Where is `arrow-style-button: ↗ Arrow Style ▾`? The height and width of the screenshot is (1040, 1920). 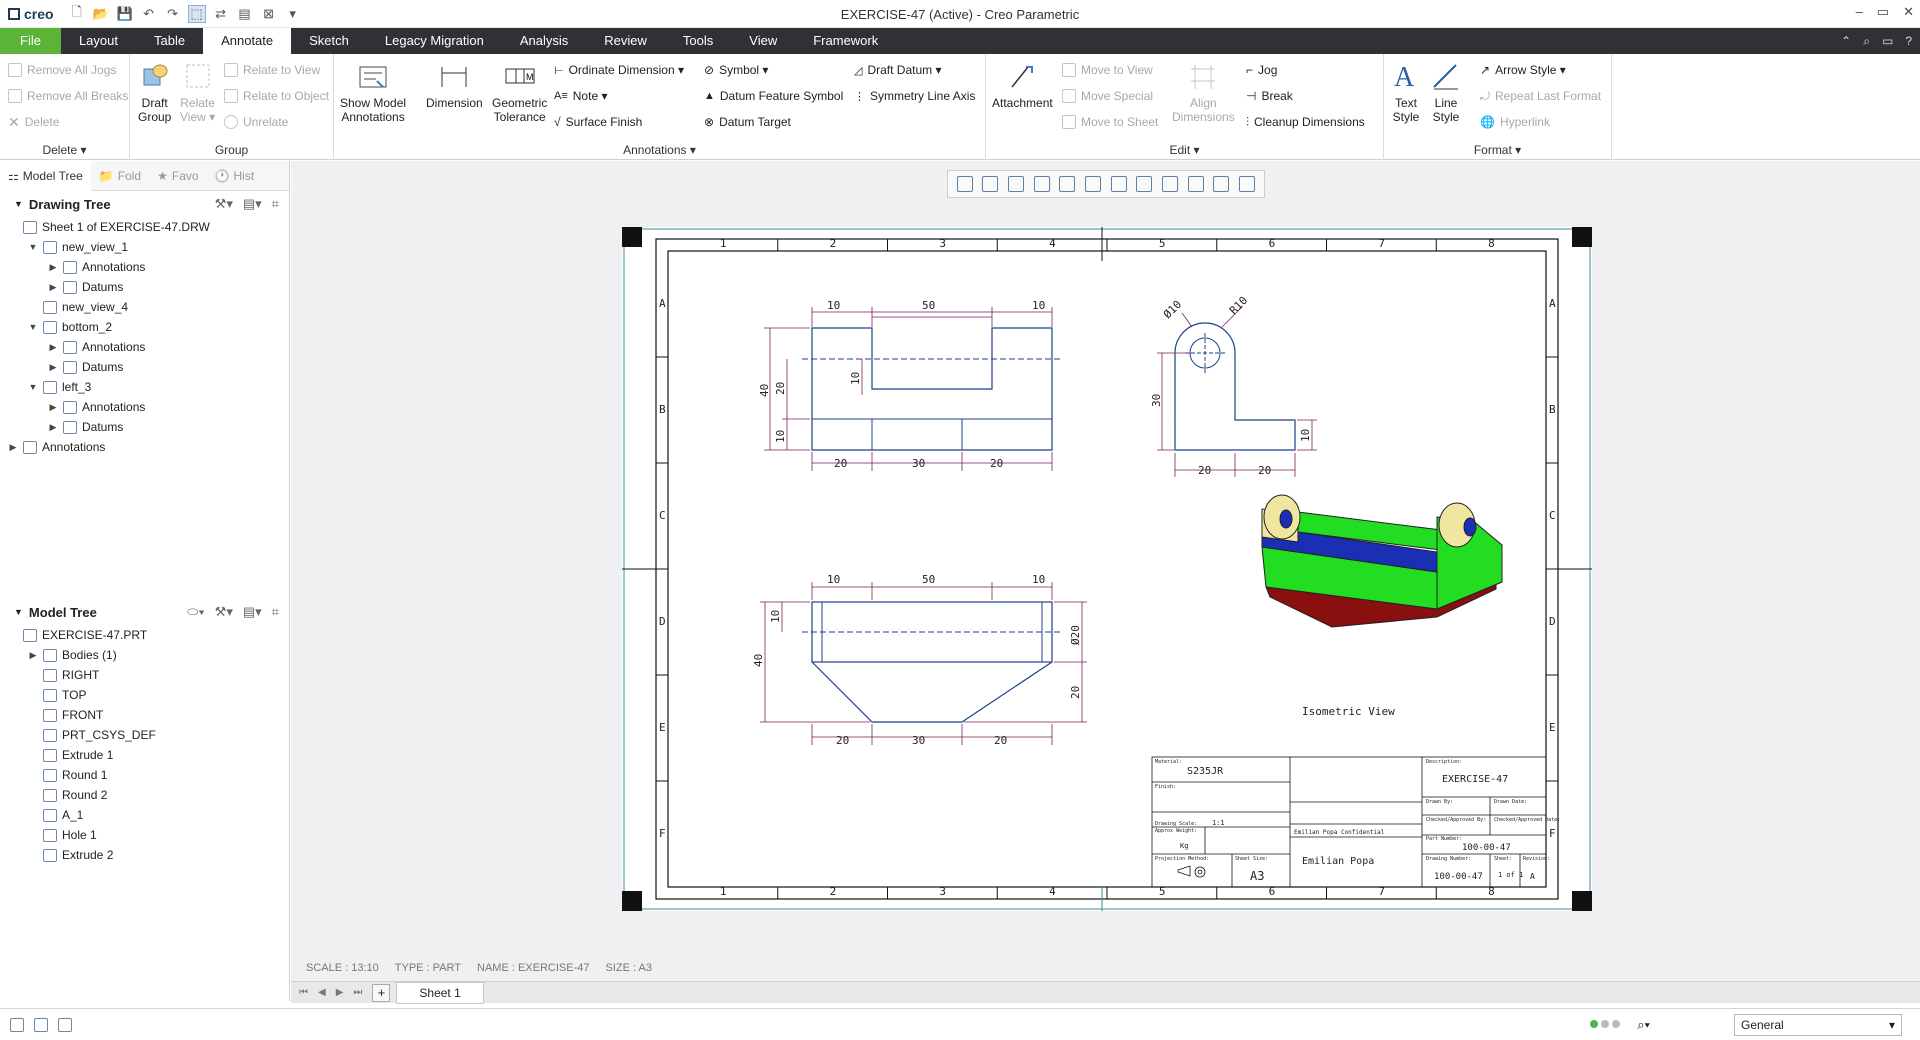 arrow-style-button: ↗ Arrow Style ▾ is located at coordinates (1523, 70).